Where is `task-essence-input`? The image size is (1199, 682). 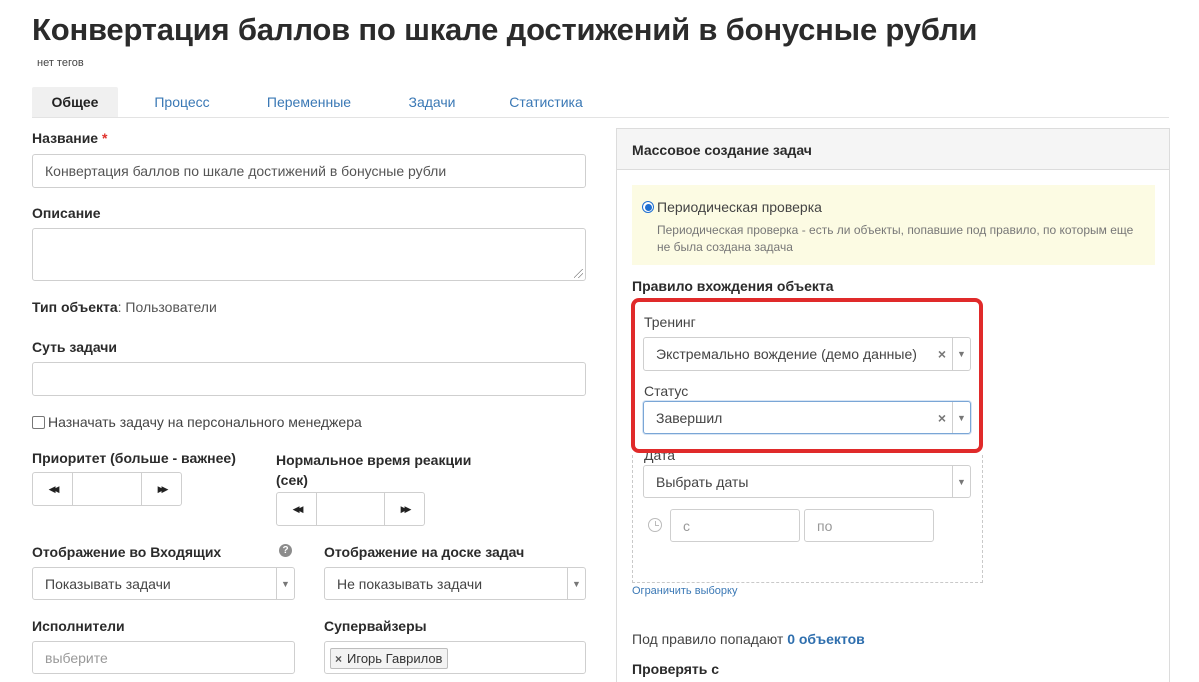
task-essence-input is located at coordinates (309, 379).